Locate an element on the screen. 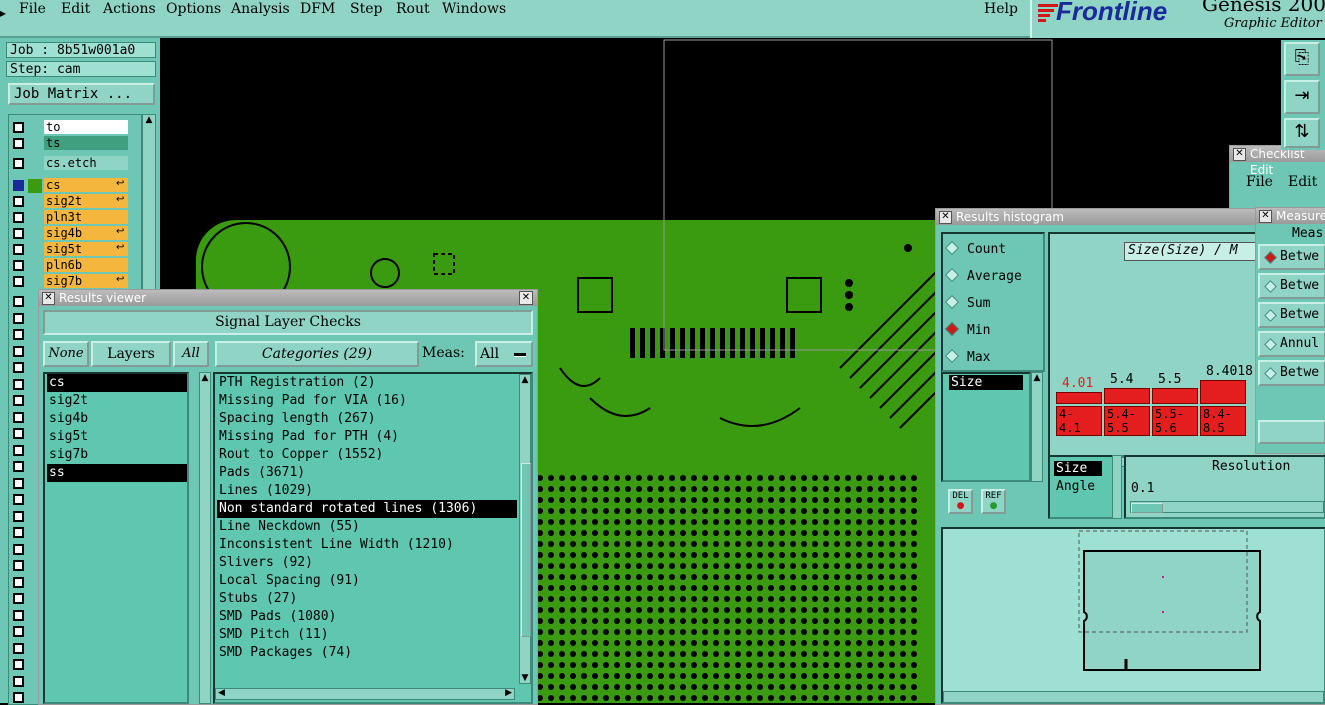 Image resolution: width=1325 pixels, height=705 pixels. measure-action-button is located at coordinates (1291, 432).